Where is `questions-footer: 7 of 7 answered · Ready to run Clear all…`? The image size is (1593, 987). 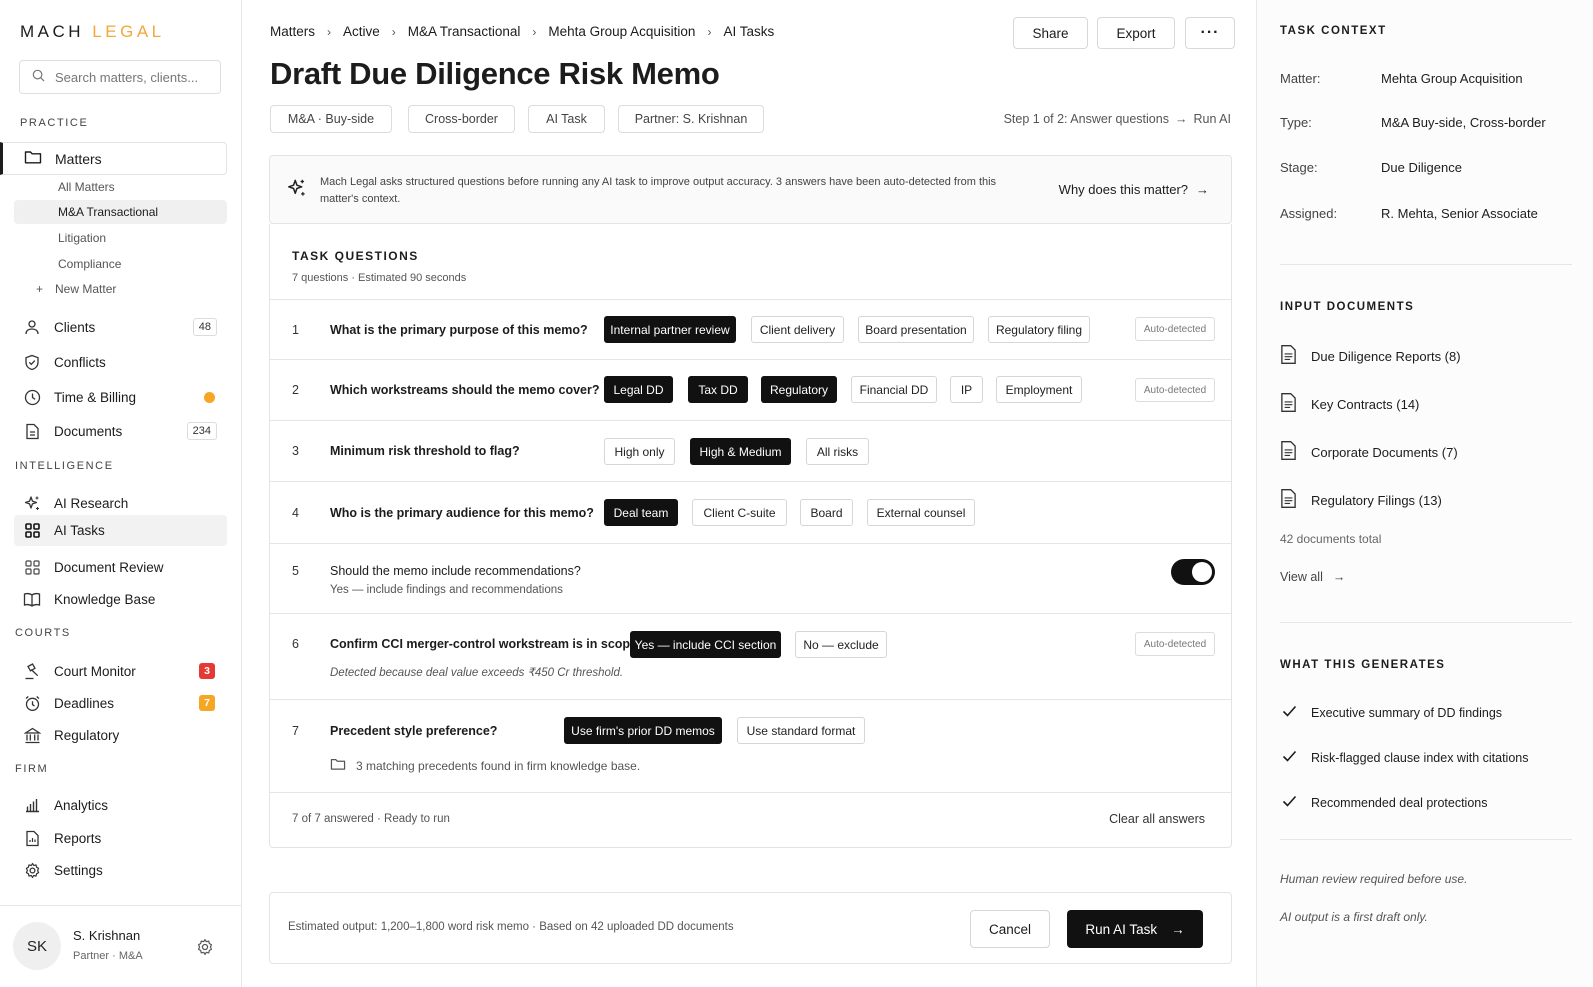
questions-footer: 7 of 7 answered · Ready to run Clear all… is located at coordinates (750, 820).